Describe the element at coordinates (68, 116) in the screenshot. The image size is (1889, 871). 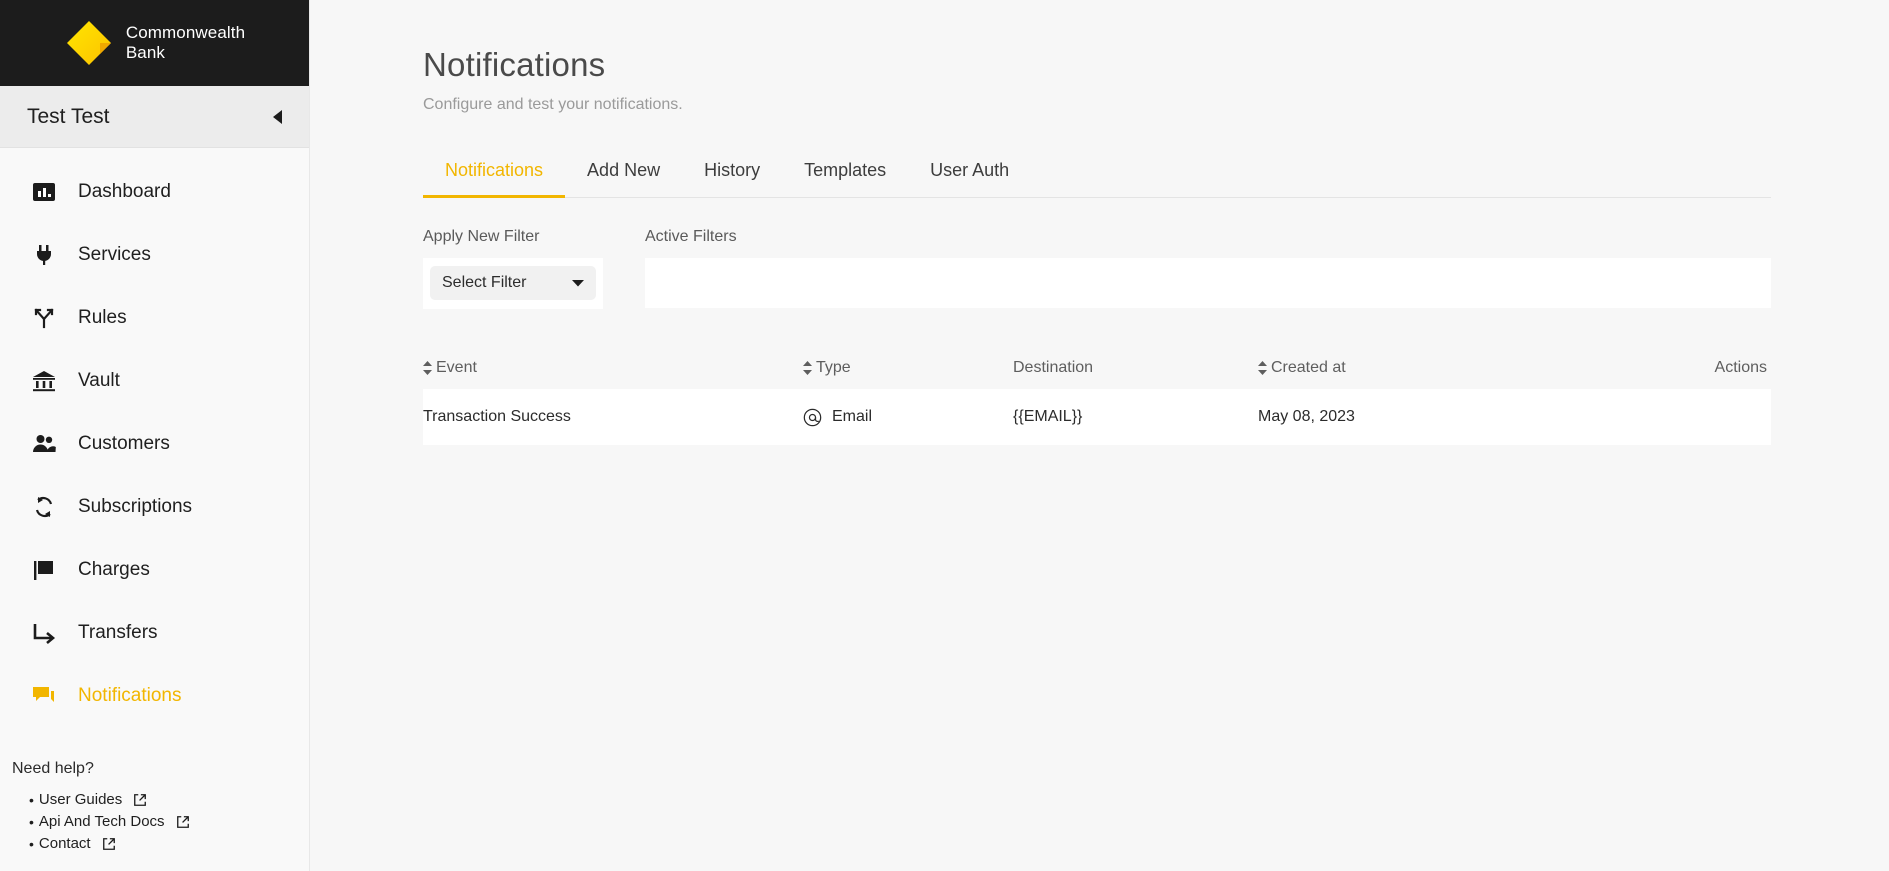
I see `user-name: Test Test` at that location.